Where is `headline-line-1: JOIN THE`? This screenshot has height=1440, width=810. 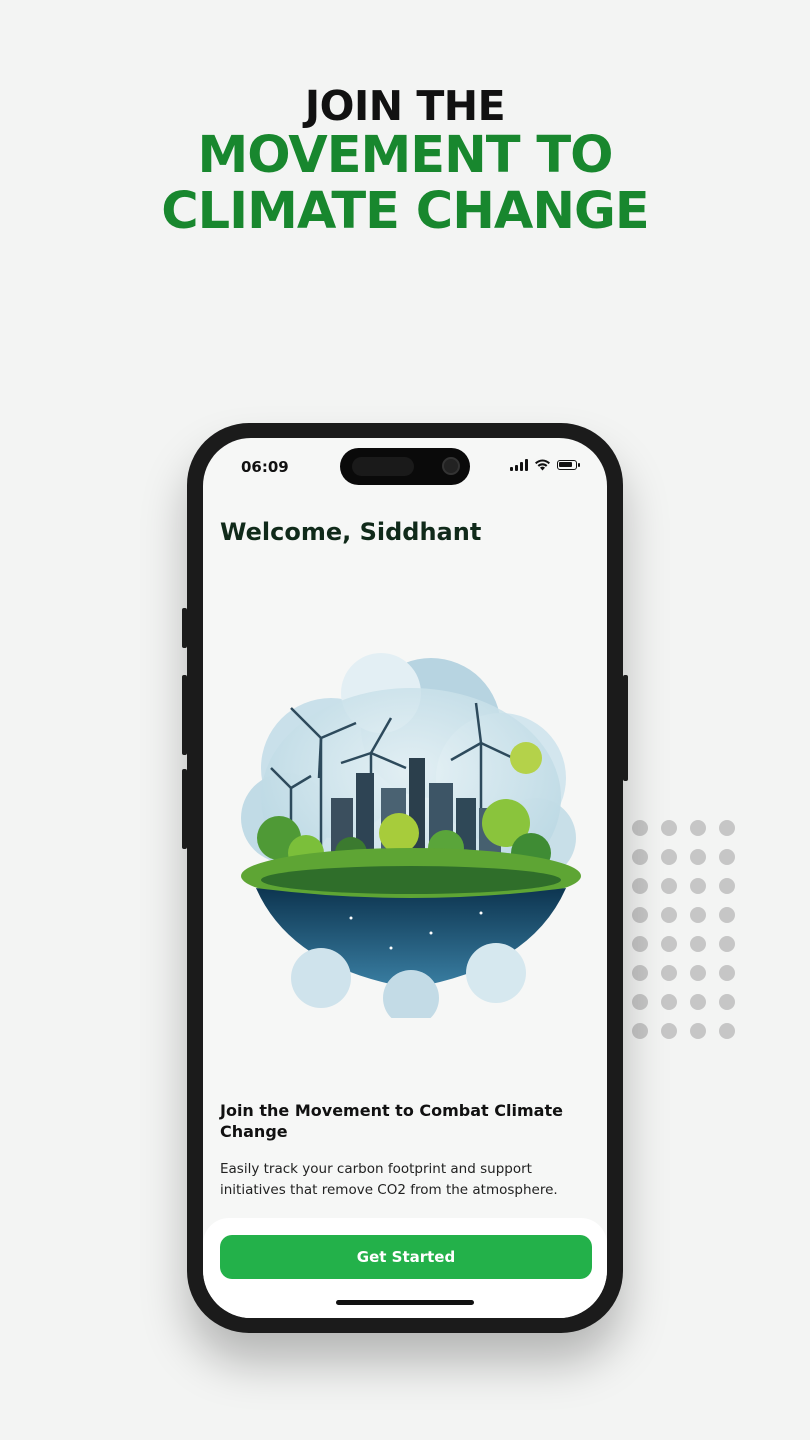
headline-line-1: JOIN THE is located at coordinates (405, 106).